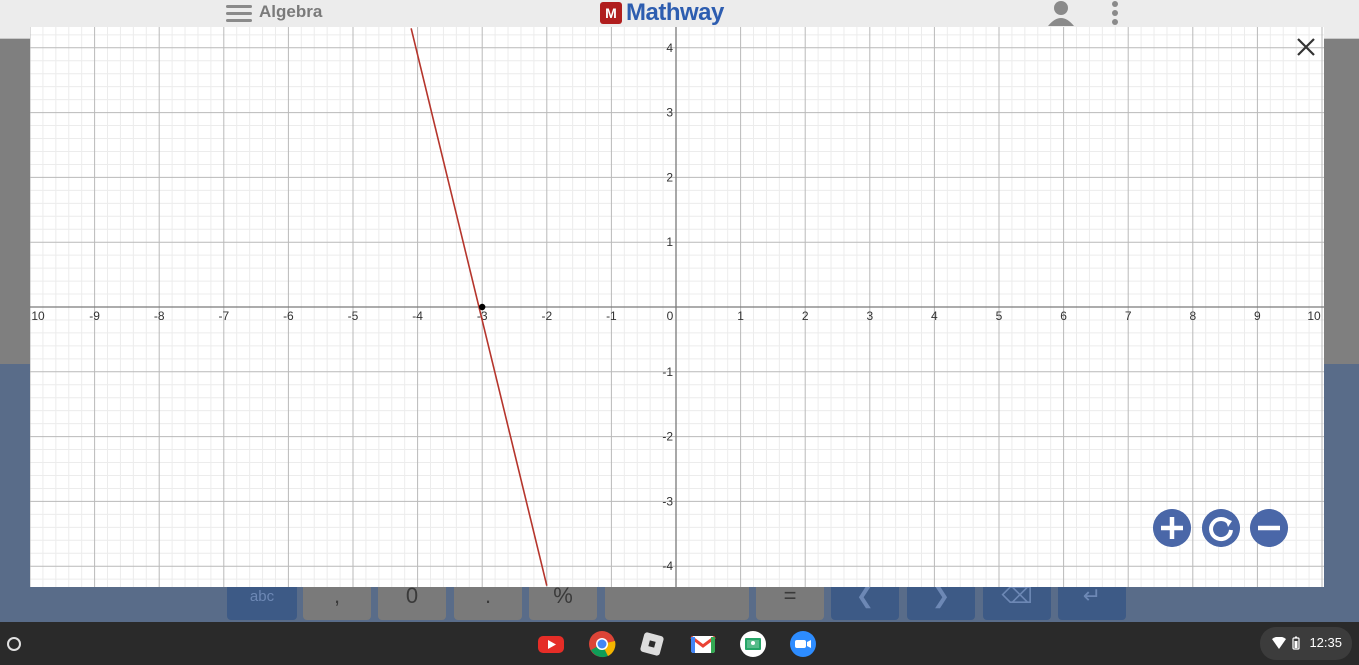 This screenshot has height=665, width=1359. What do you see at coordinates (1306, 47) in the screenshot?
I see `close-icon` at bounding box center [1306, 47].